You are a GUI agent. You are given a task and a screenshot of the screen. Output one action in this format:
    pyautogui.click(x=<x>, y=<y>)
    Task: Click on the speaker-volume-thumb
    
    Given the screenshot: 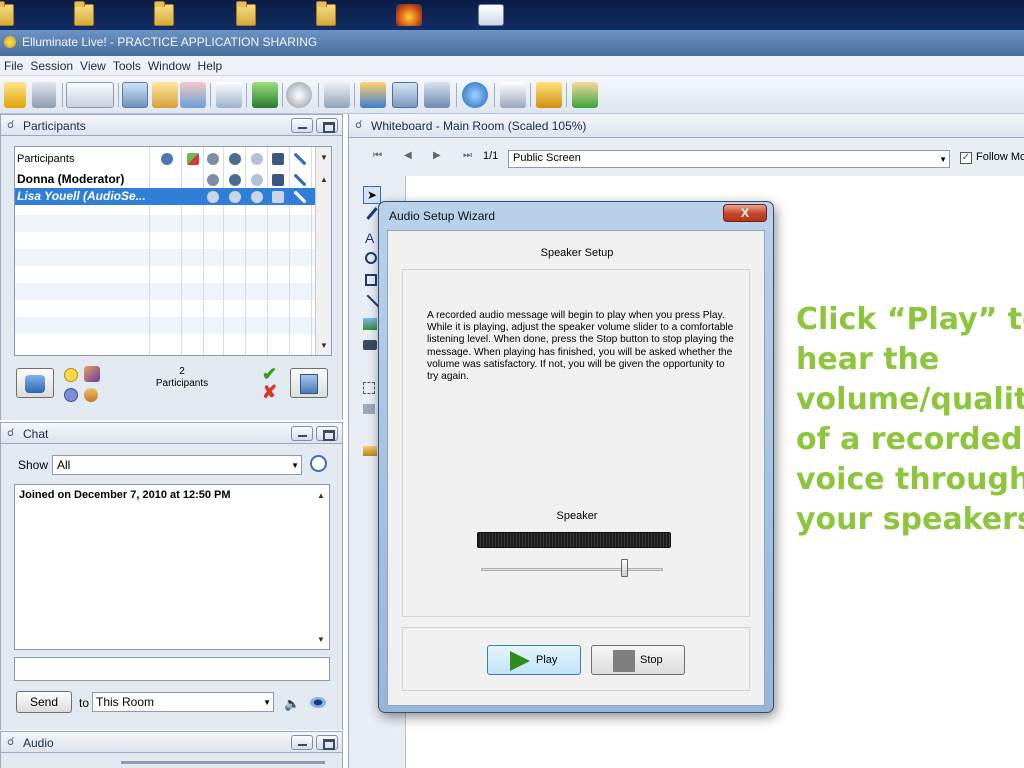 What is the action you would take?
    pyautogui.click(x=624, y=568)
    